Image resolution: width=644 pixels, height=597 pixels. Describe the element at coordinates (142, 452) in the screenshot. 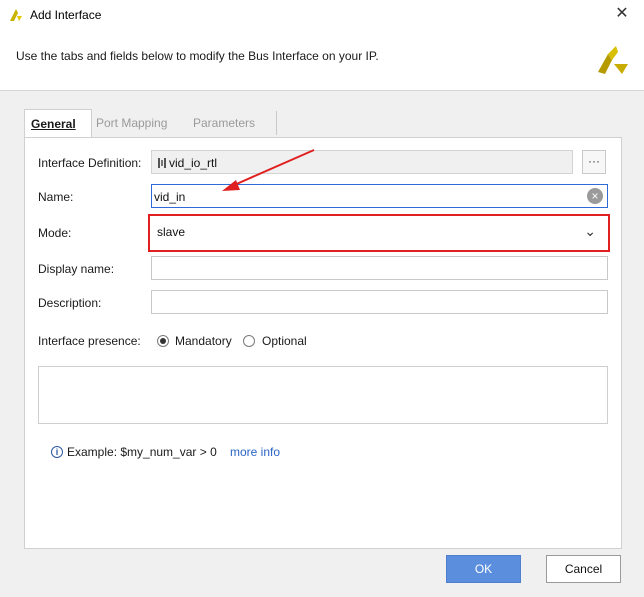

I see `example-text: Example: $my_num_var > 0` at that location.